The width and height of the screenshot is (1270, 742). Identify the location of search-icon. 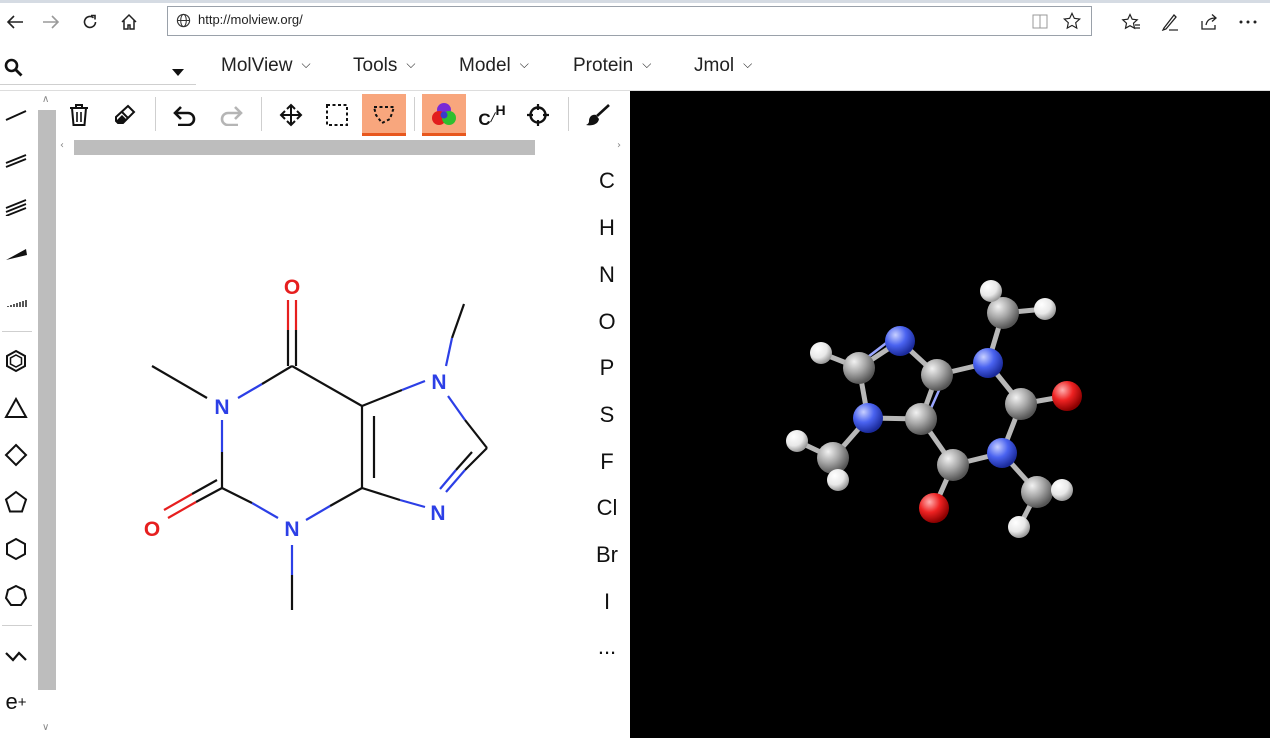
(13, 69).